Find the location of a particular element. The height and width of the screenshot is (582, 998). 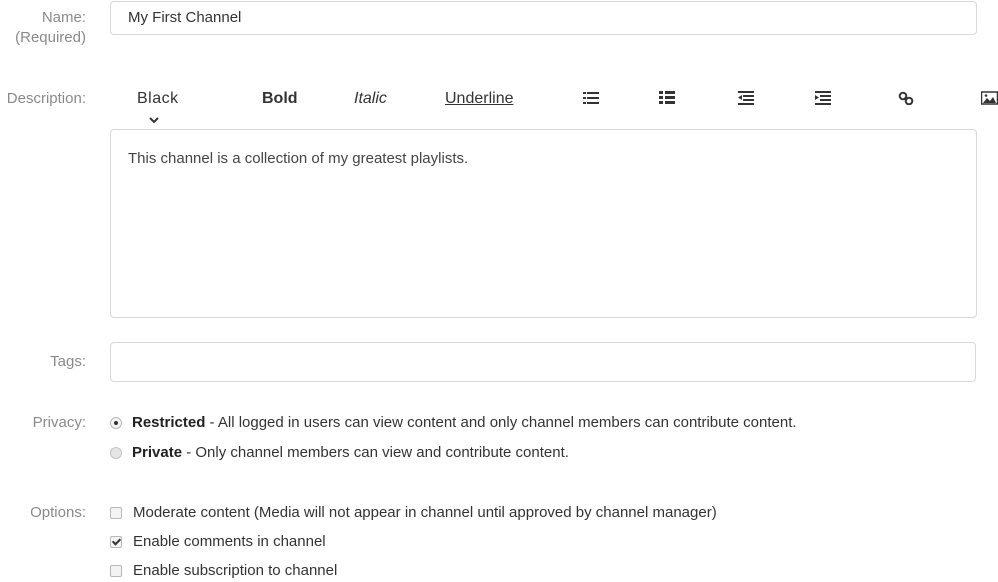

enable-subscription-label: Enable subscription to channel is located at coordinates (235, 570).